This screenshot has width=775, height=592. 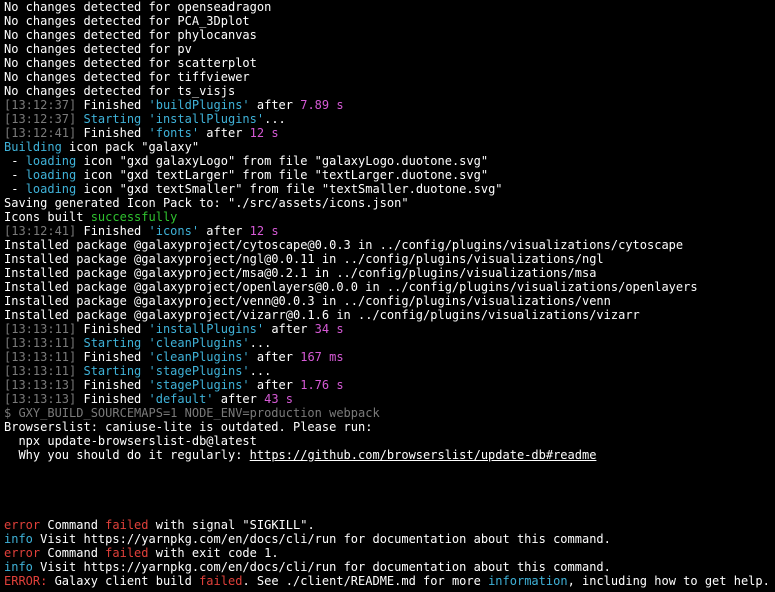 What do you see at coordinates (387, 63) in the screenshot?
I see `terminal-line: No changes detected for scatterplot` at bounding box center [387, 63].